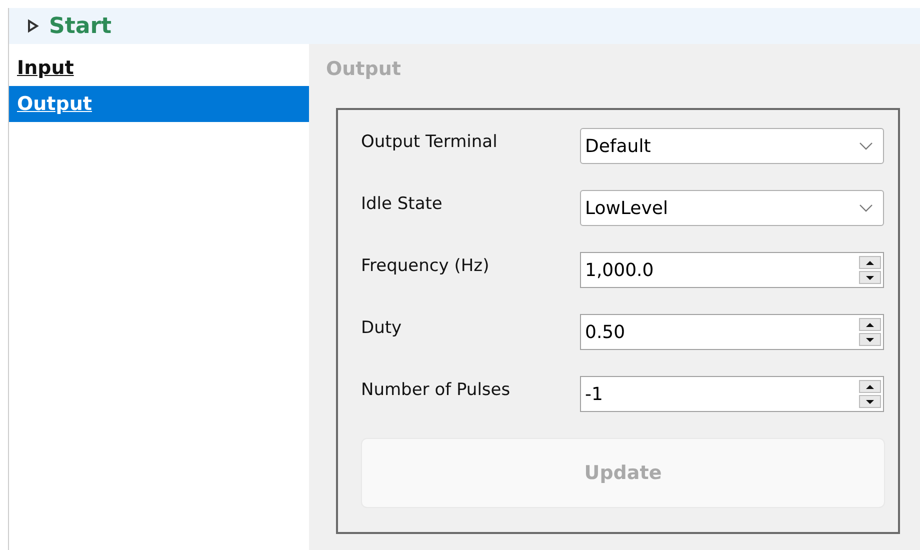  What do you see at coordinates (732, 208) in the screenshot?
I see `dropdown: LowLevel` at bounding box center [732, 208].